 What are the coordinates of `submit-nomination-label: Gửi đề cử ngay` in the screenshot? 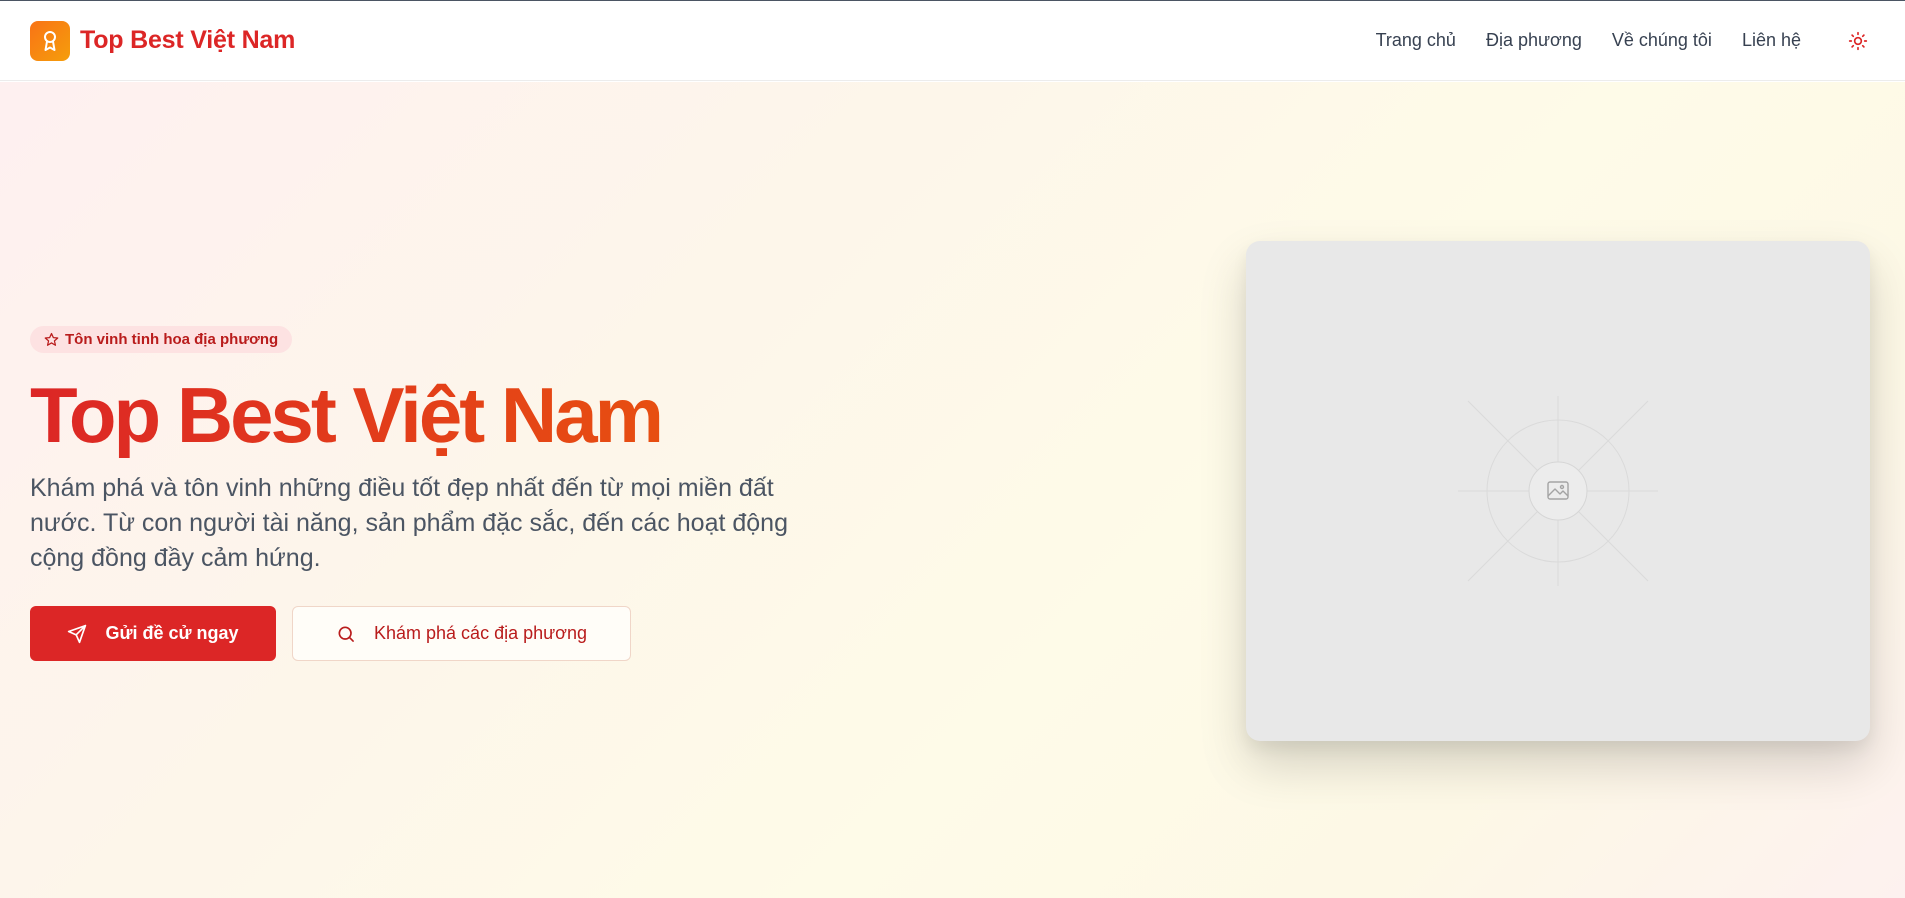 It's located at (172, 633).